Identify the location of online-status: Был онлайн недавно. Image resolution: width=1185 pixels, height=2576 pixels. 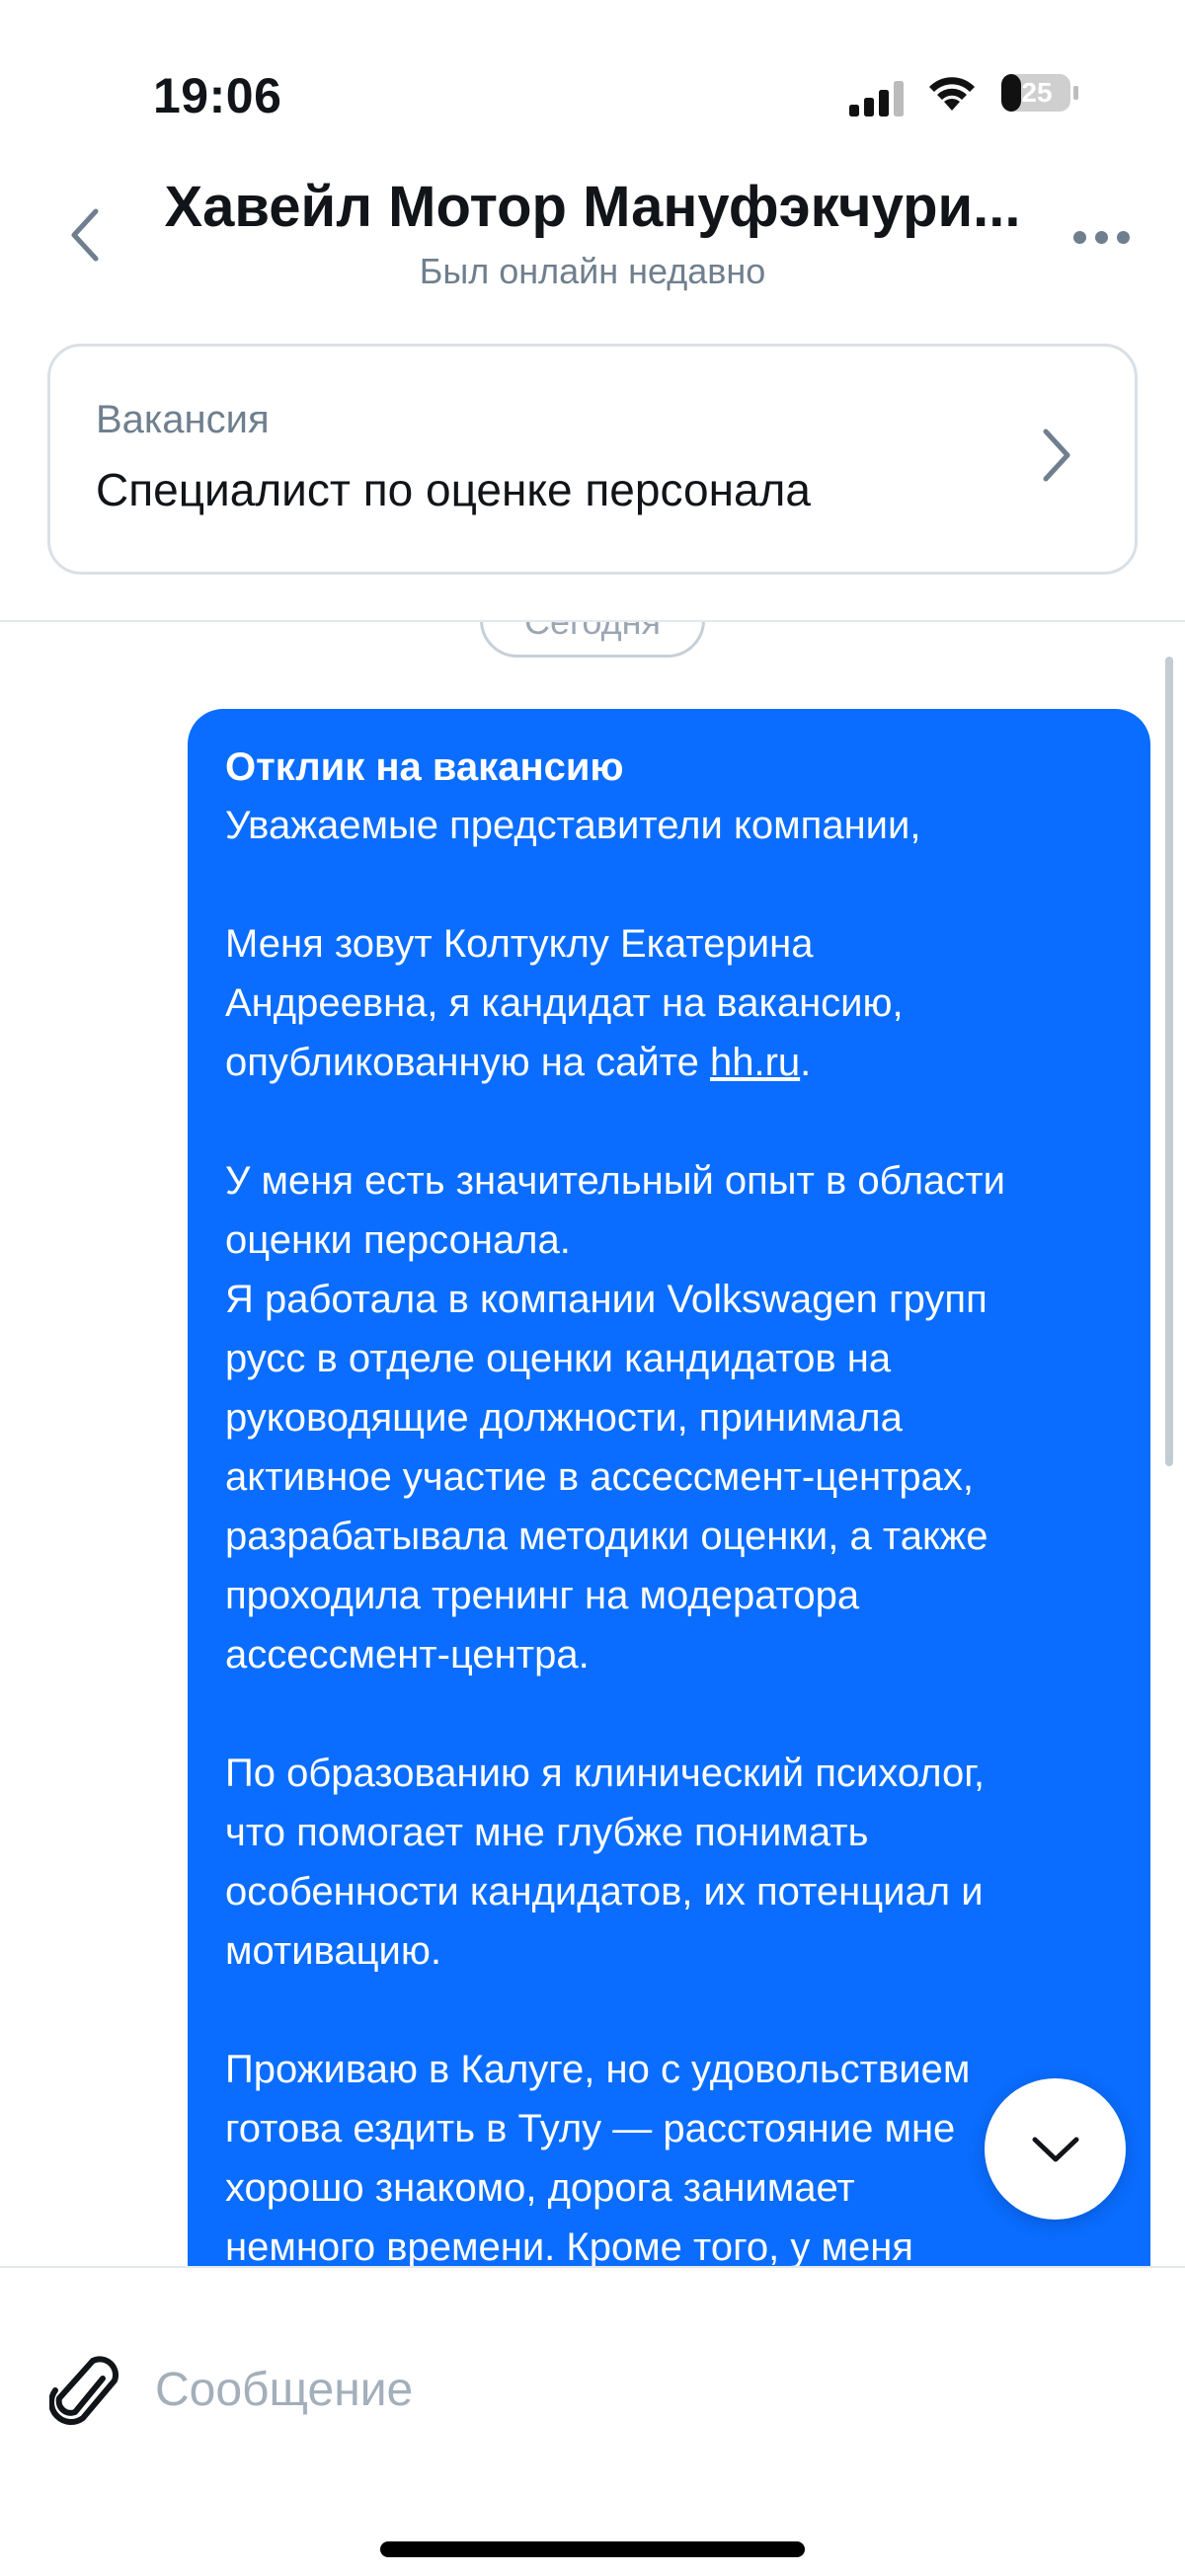
(592, 271).